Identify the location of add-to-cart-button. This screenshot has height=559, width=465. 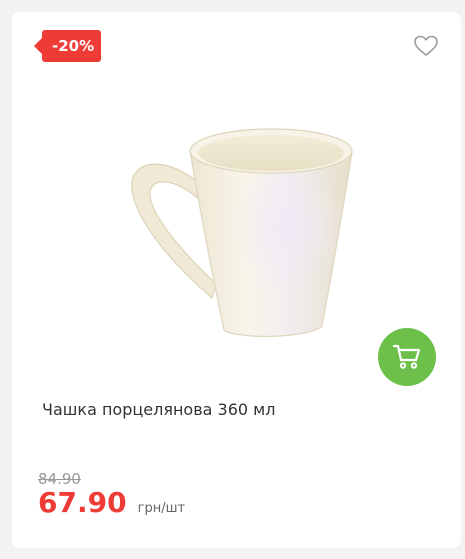
(407, 357).